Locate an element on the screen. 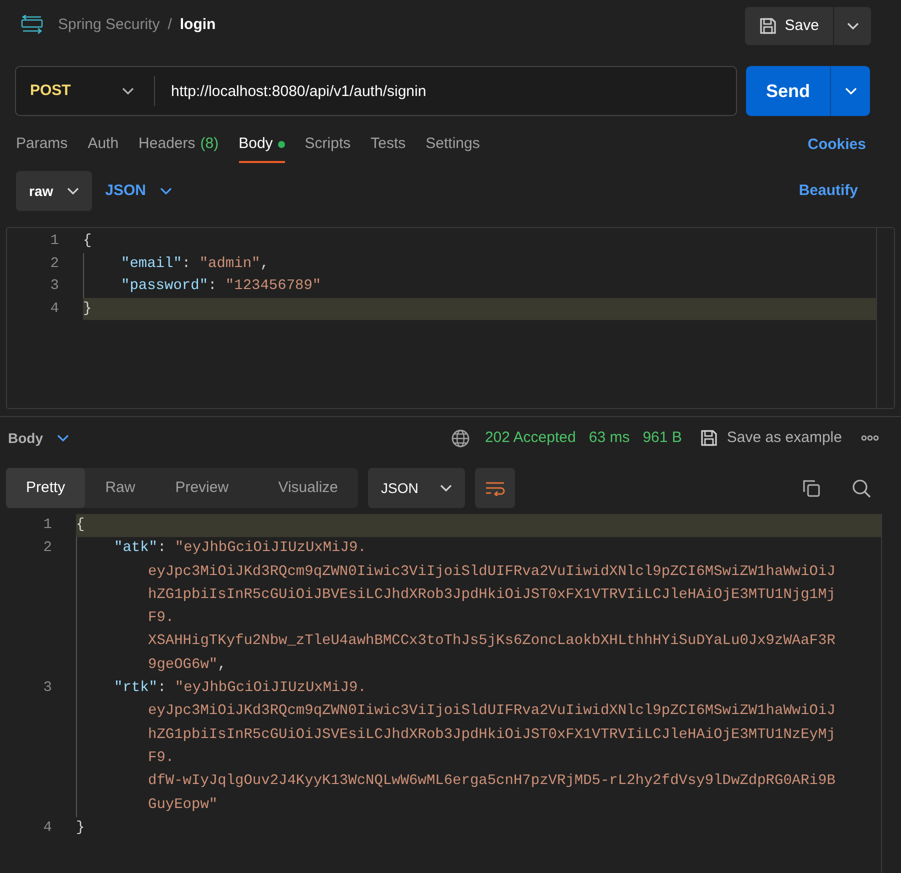  globe-icon is located at coordinates (460, 438).